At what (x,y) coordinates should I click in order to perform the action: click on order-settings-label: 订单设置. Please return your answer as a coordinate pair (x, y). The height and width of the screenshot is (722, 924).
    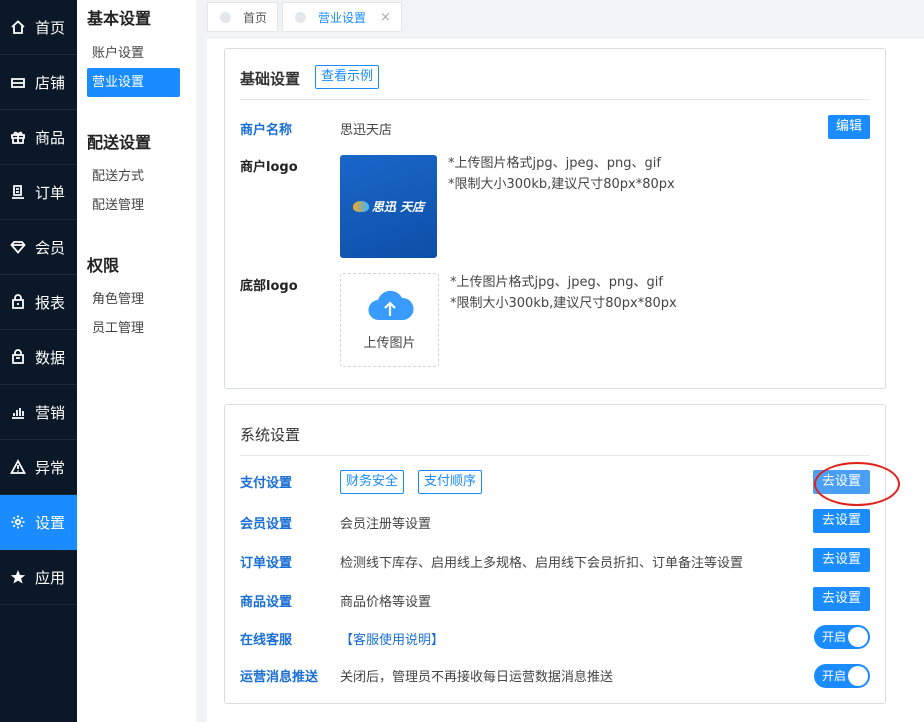
    Looking at the image, I should click on (266, 563).